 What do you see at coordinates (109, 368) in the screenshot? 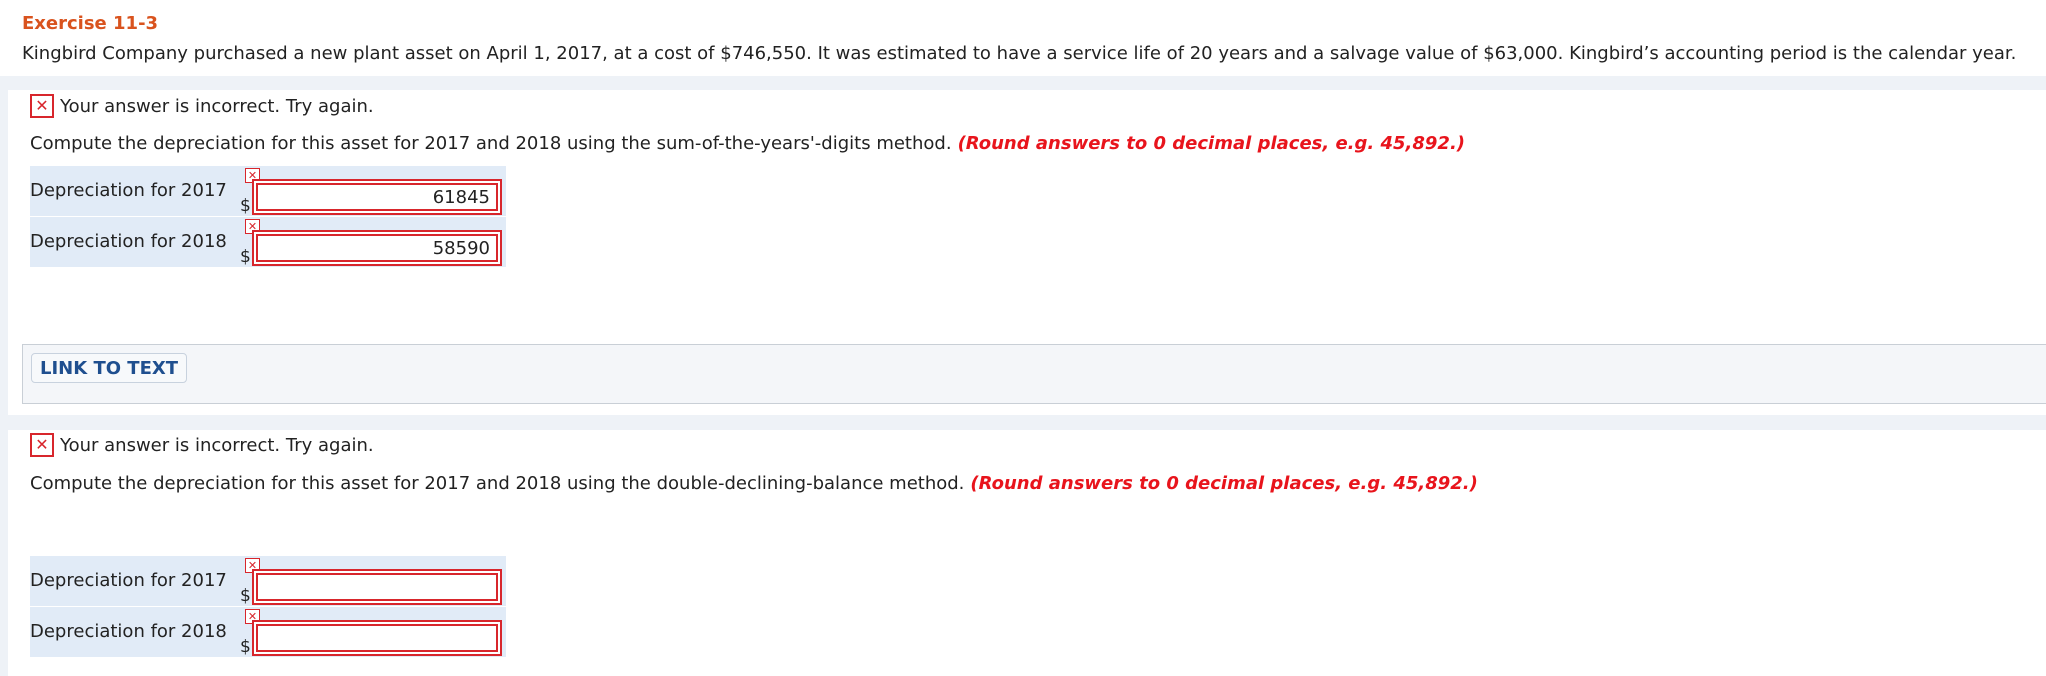
I see `link-to-text-button: LINK TO TEXT` at bounding box center [109, 368].